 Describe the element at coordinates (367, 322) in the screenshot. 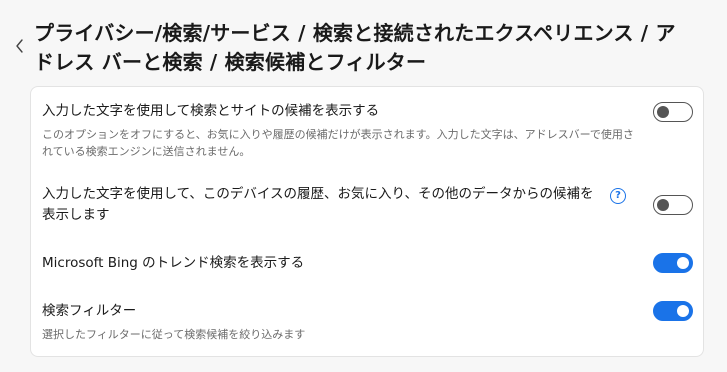

I see `setting-row-search-filter: 検索フィルター 選択したフィルターに従って検索候補を絞り込みます` at that location.